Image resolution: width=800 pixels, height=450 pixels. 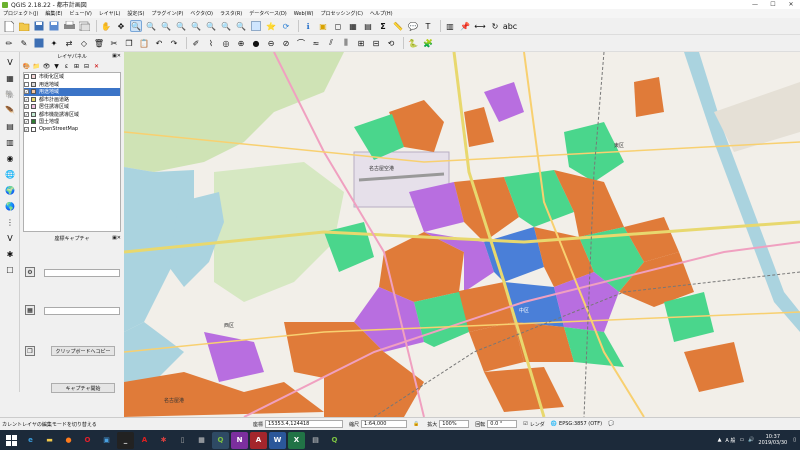 I want to click on add-feature-icon: ✦, so click(x=54, y=43).